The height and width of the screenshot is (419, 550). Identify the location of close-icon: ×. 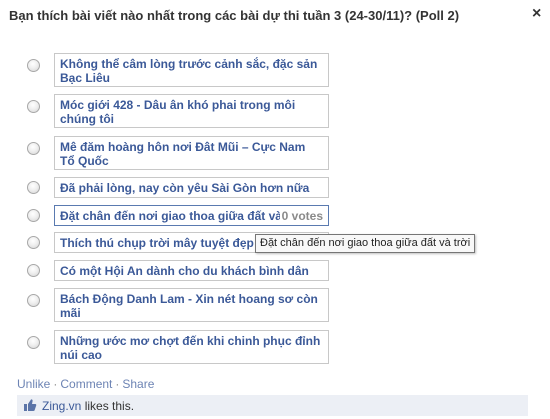
(538, 14).